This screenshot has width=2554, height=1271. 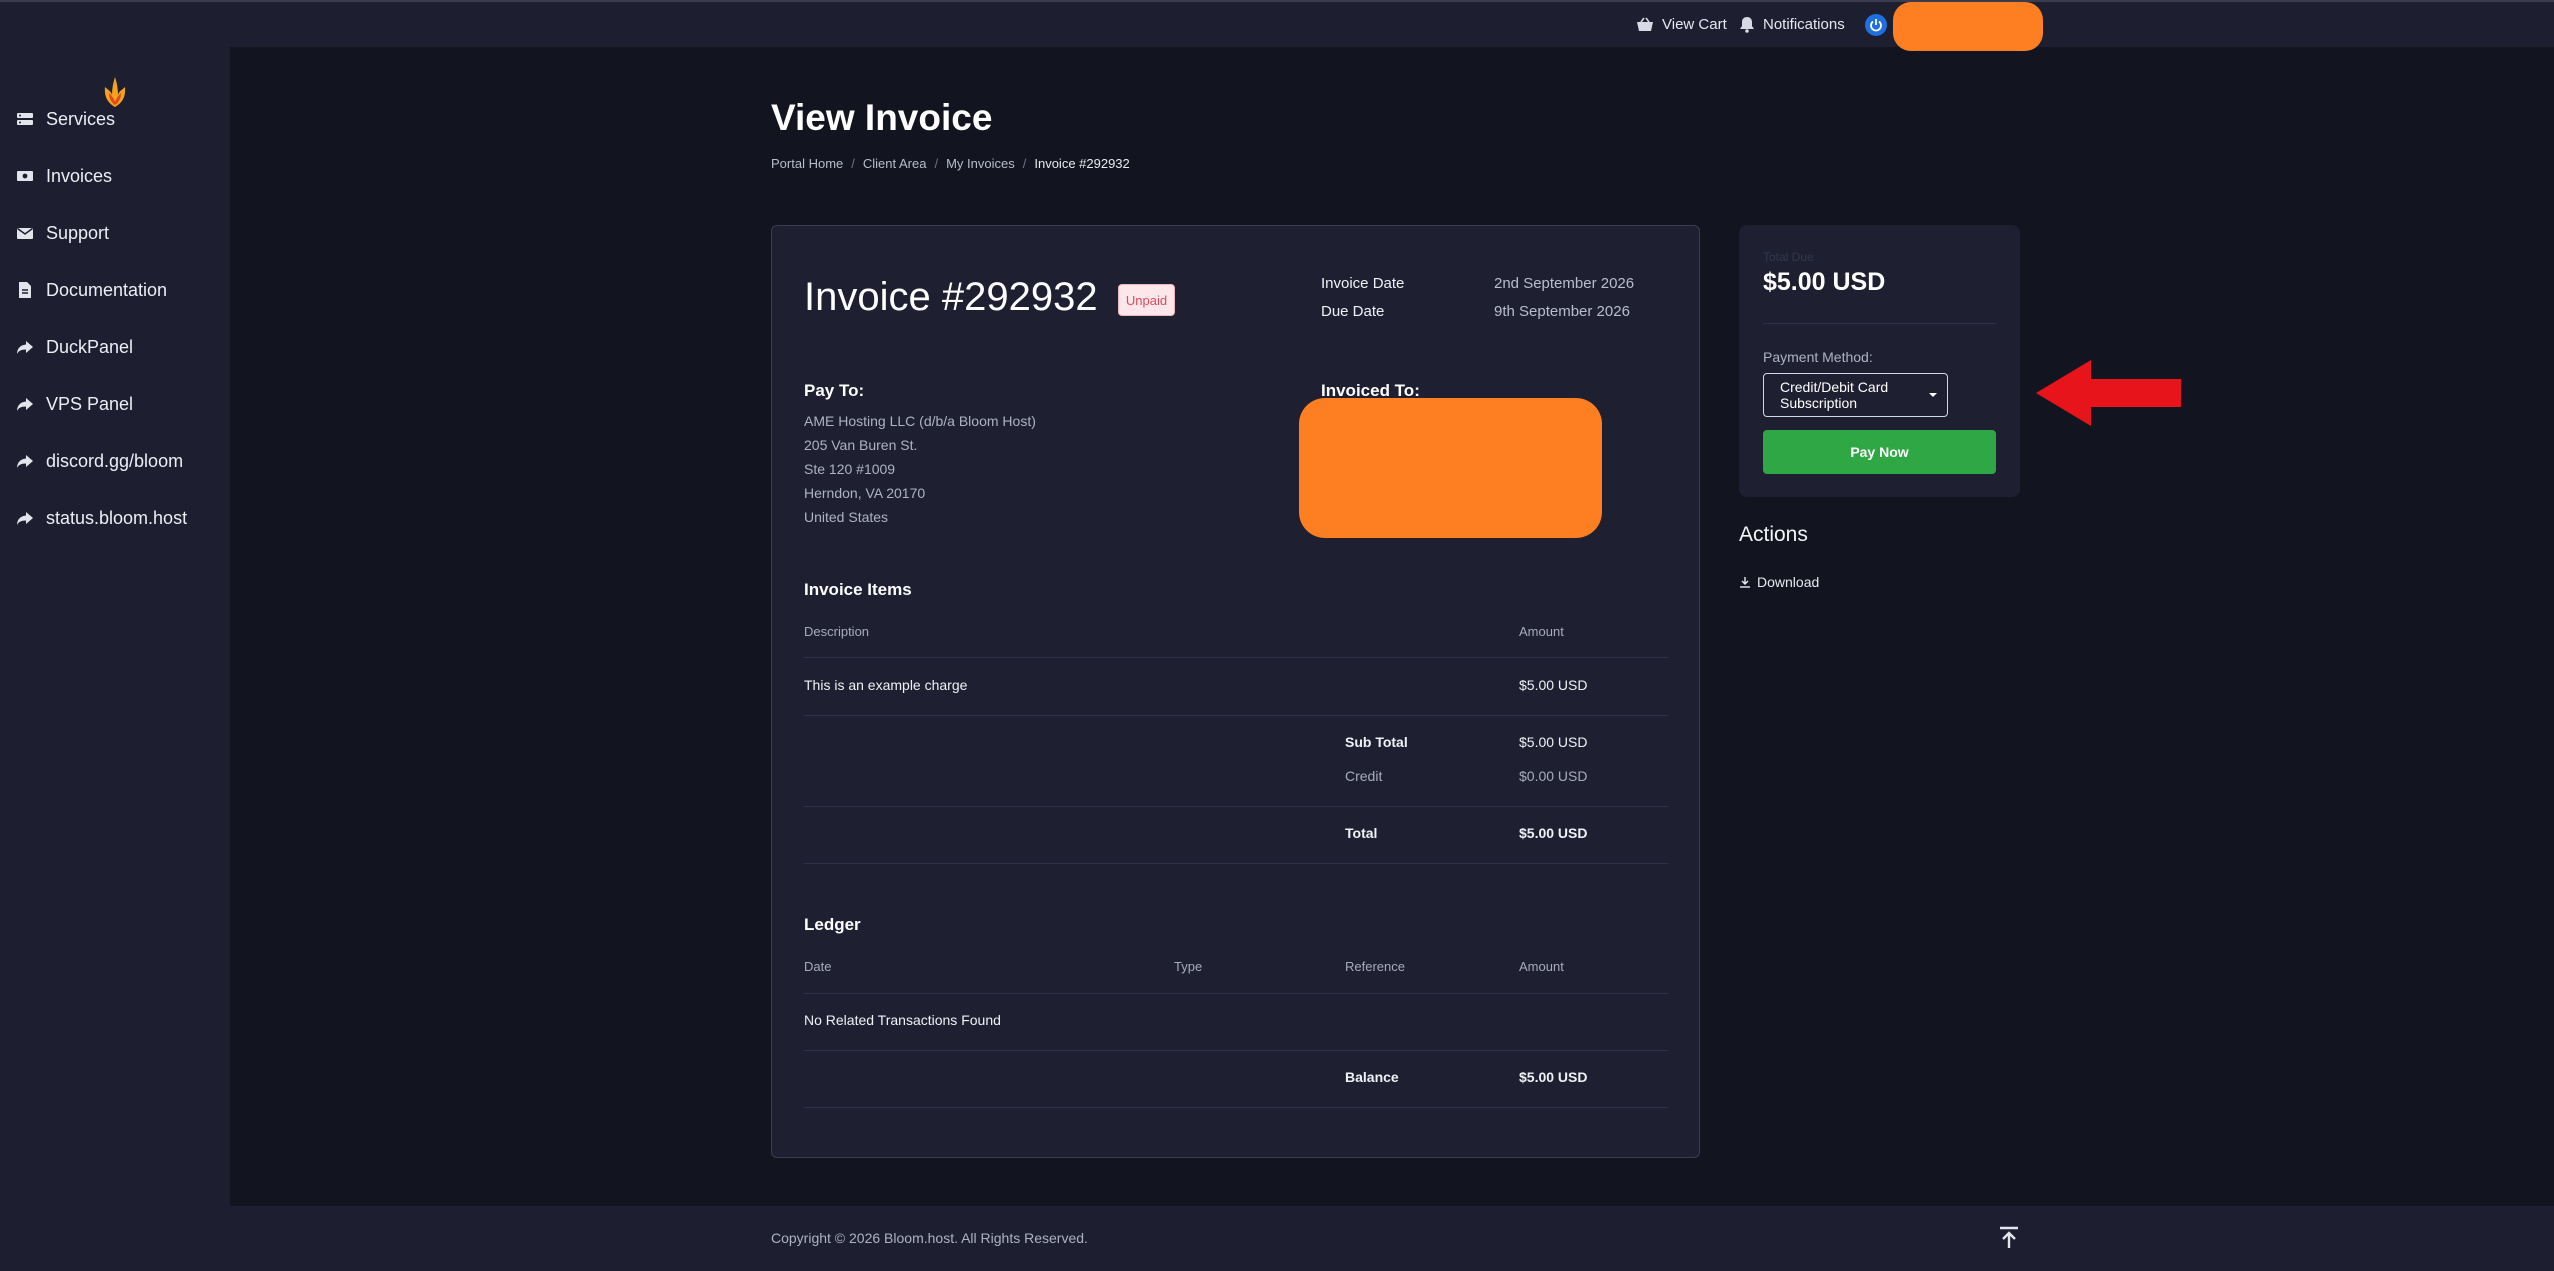 What do you see at coordinates (951, 297) in the screenshot?
I see `invoice-title: Invoice #292932` at bounding box center [951, 297].